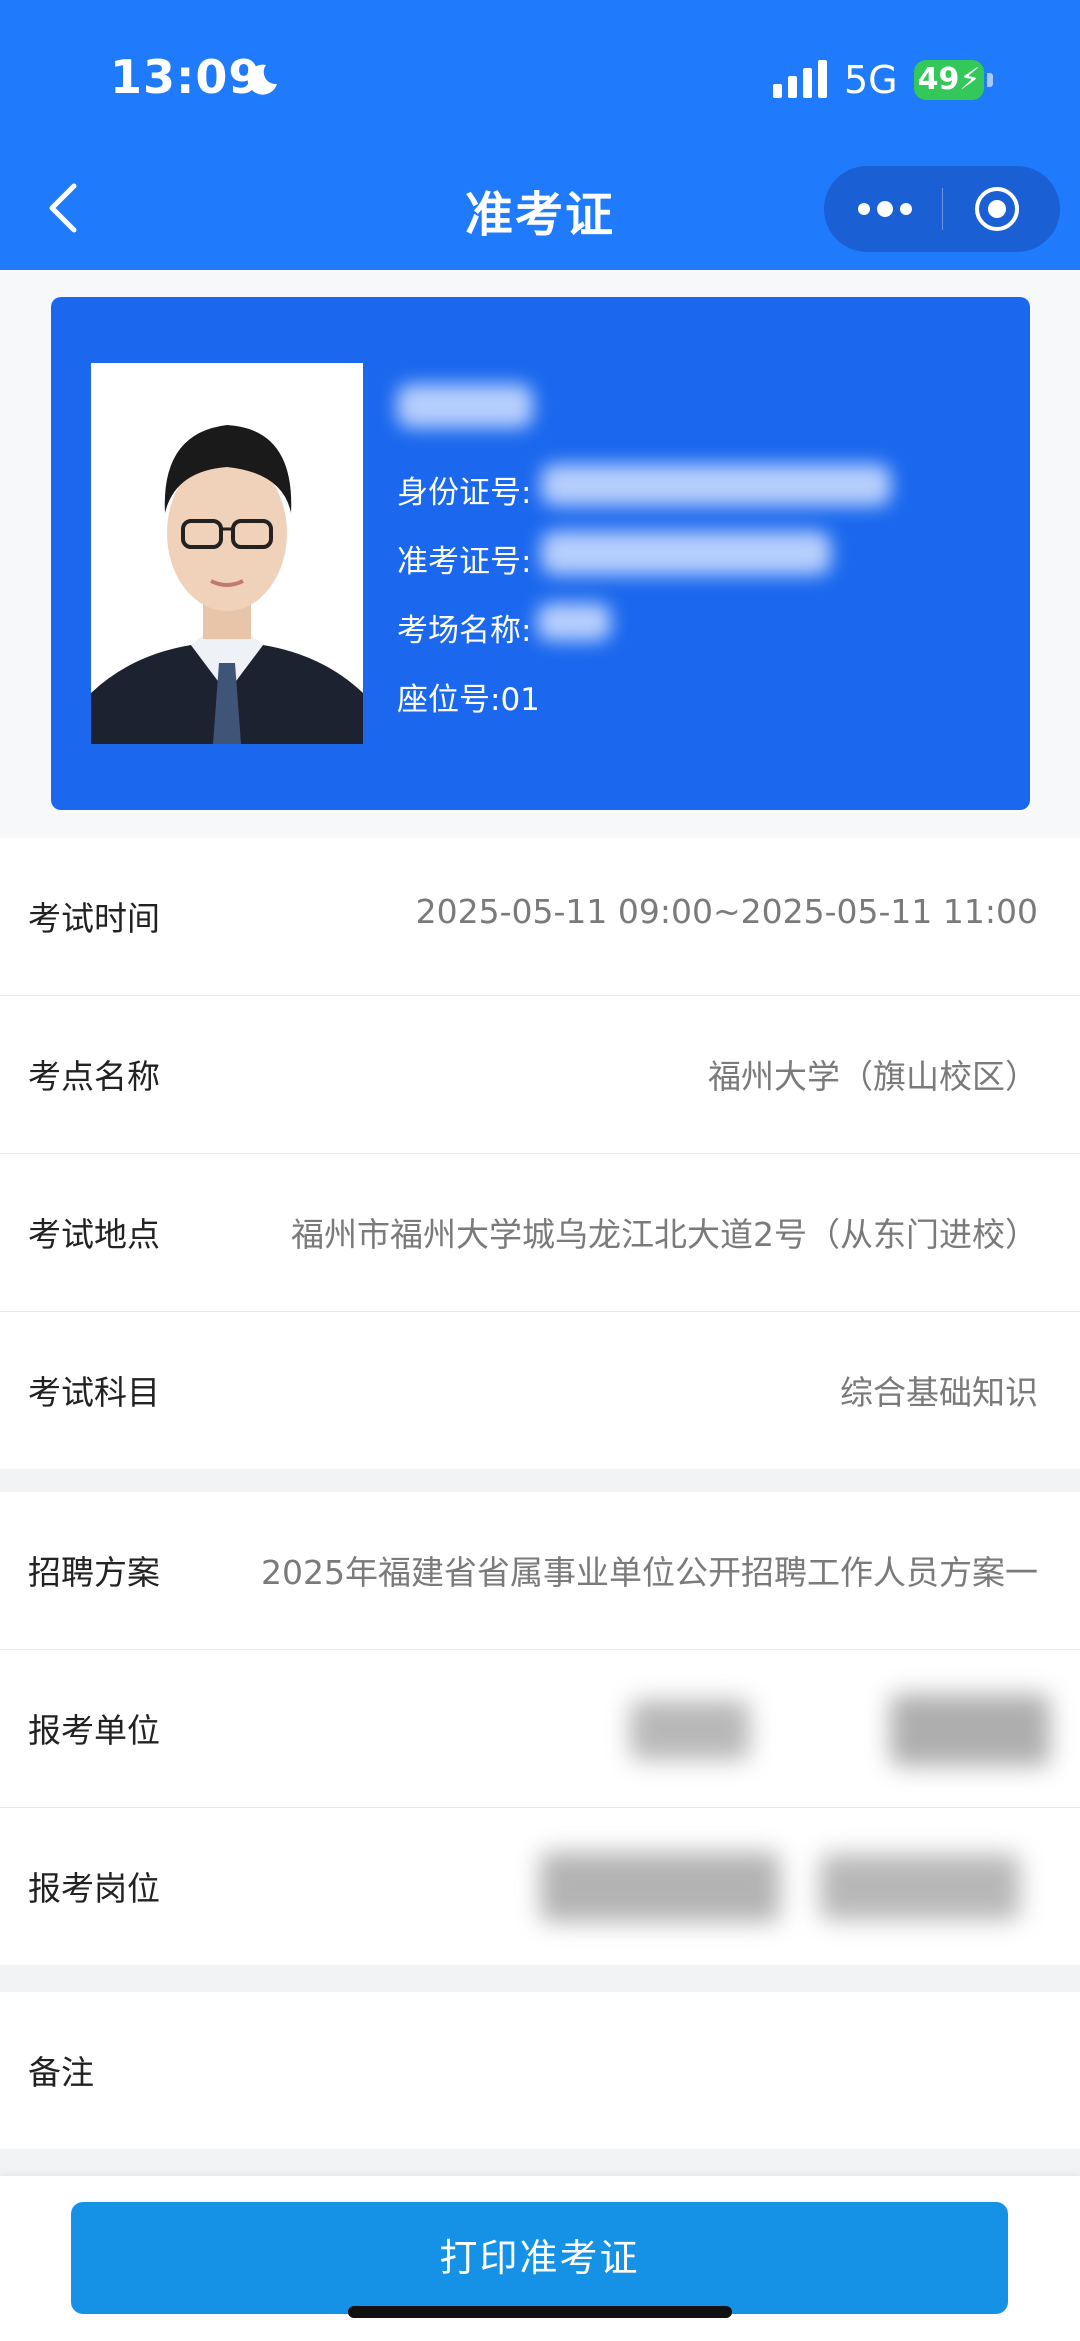  I want to click on row-value: 2025年福建省省属事业单位公开招聘工作人员方案一, so click(649, 1572).